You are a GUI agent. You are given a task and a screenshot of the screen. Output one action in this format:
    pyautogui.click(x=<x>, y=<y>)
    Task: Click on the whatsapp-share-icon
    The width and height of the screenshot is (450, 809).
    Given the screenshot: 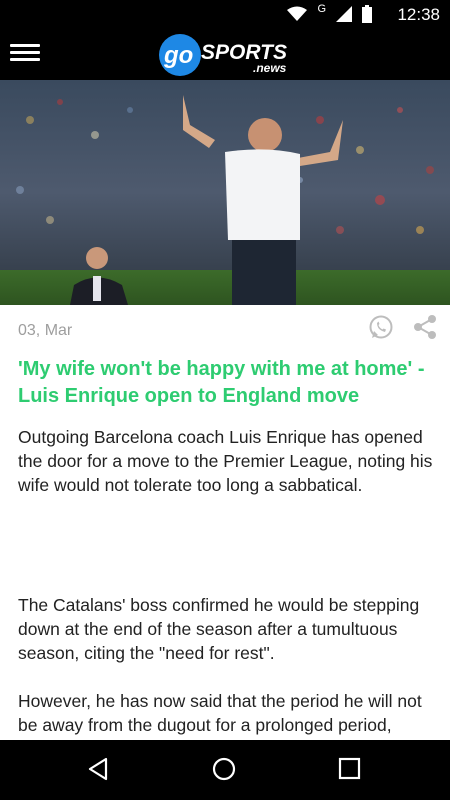 What is the action you would take?
    pyautogui.click(x=381, y=327)
    